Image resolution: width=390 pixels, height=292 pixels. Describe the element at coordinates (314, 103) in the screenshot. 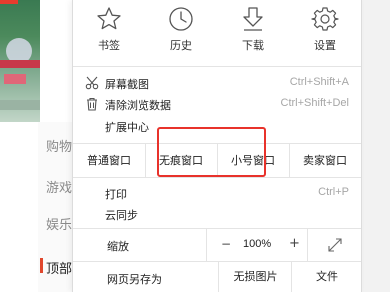

I see `clear-data-shortcut: Ctrl+Shift+Del` at that location.